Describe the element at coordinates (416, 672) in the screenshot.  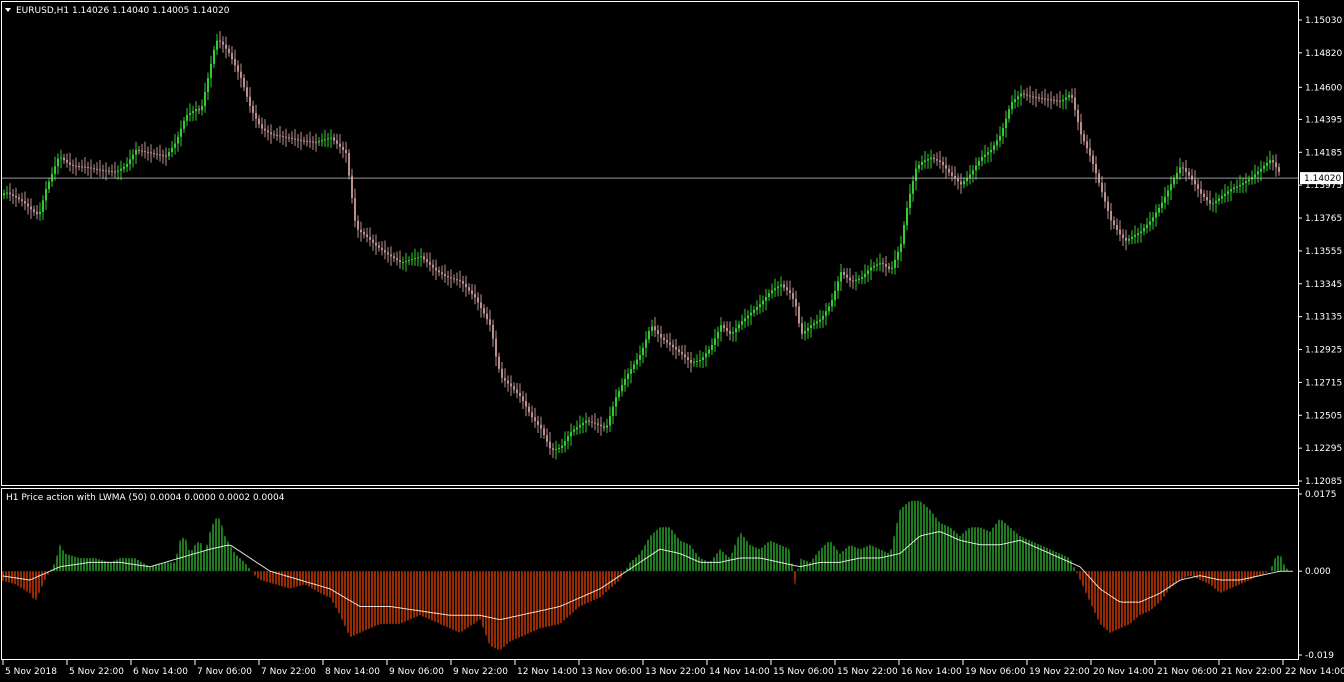
I see `x-tick-label: 9 Nov 06:00` at that location.